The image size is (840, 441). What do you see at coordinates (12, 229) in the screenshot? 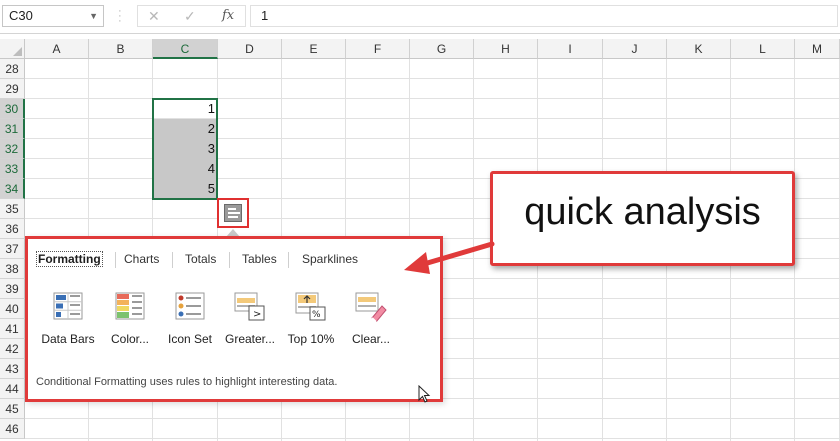
I see `row-header-36: 36` at bounding box center [12, 229].